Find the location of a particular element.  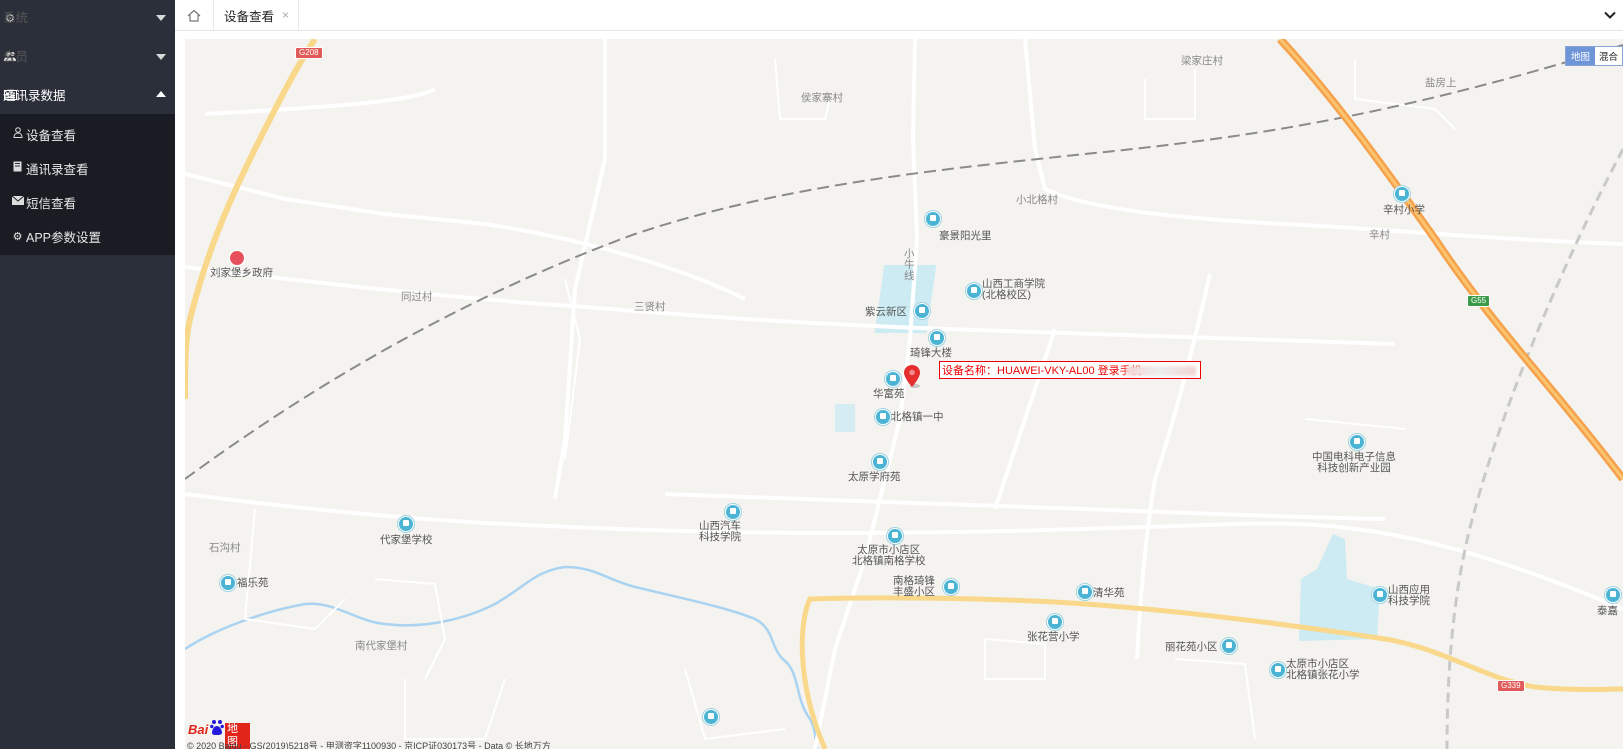

poi-sub: 科技创新产业园 is located at coordinates (1354, 468).